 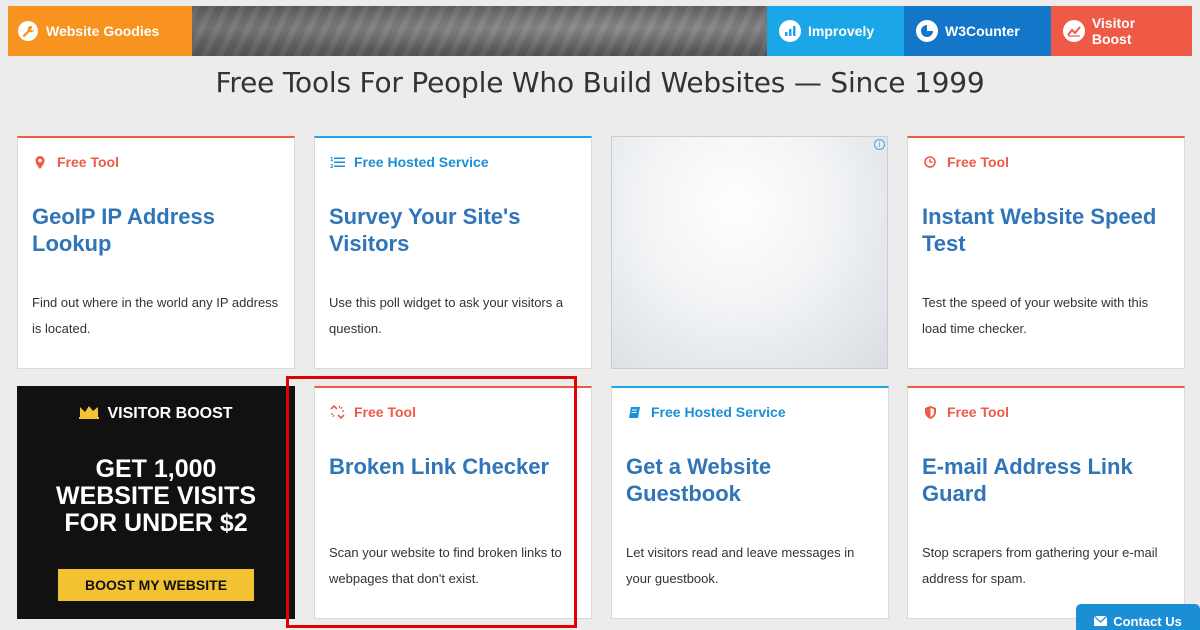 What do you see at coordinates (454, 466) in the screenshot?
I see `card-title-link: Broken Link Checker` at bounding box center [454, 466].